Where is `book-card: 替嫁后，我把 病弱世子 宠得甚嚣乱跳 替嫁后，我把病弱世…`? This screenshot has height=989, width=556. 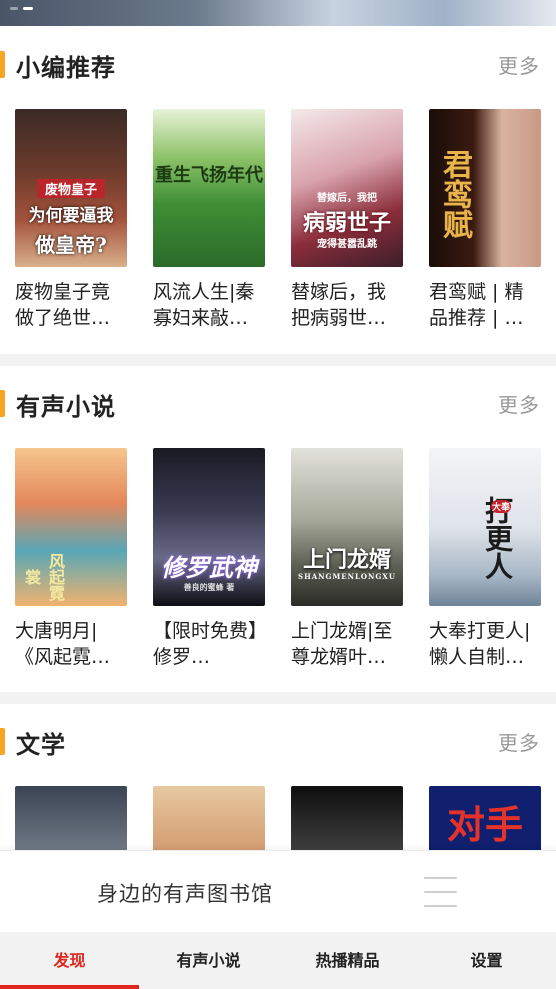
book-card: 替嫁后，我把 病弱世子 宠得甚嚣乱跳 替嫁后，我把病弱世… is located at coordinates (347, 220).